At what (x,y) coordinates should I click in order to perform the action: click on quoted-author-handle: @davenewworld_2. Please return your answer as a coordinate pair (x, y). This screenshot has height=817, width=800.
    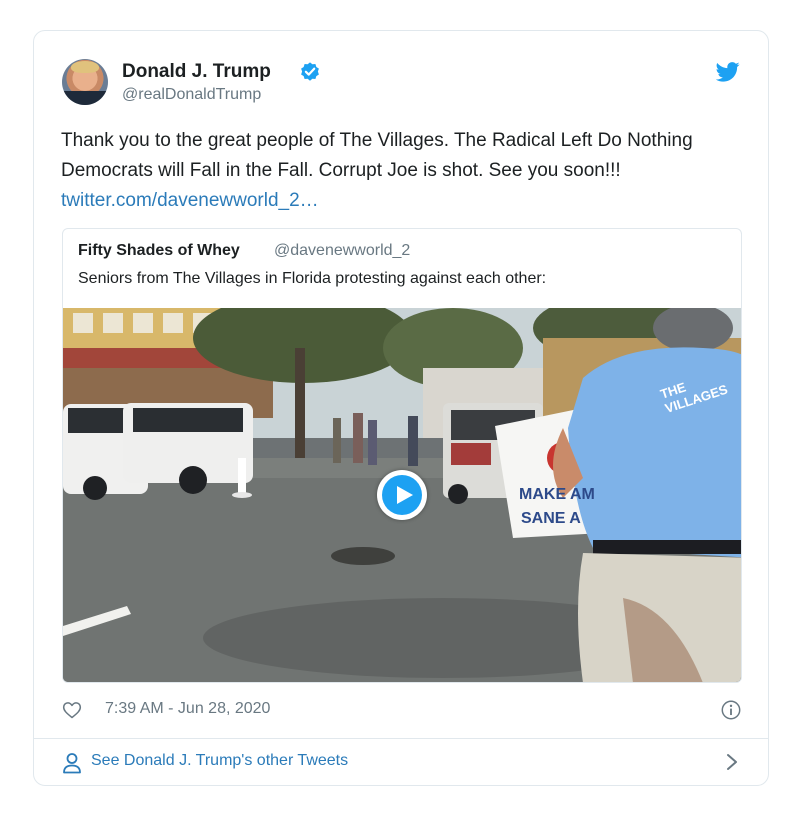
    Looking at the image, I should click on (342, 251).